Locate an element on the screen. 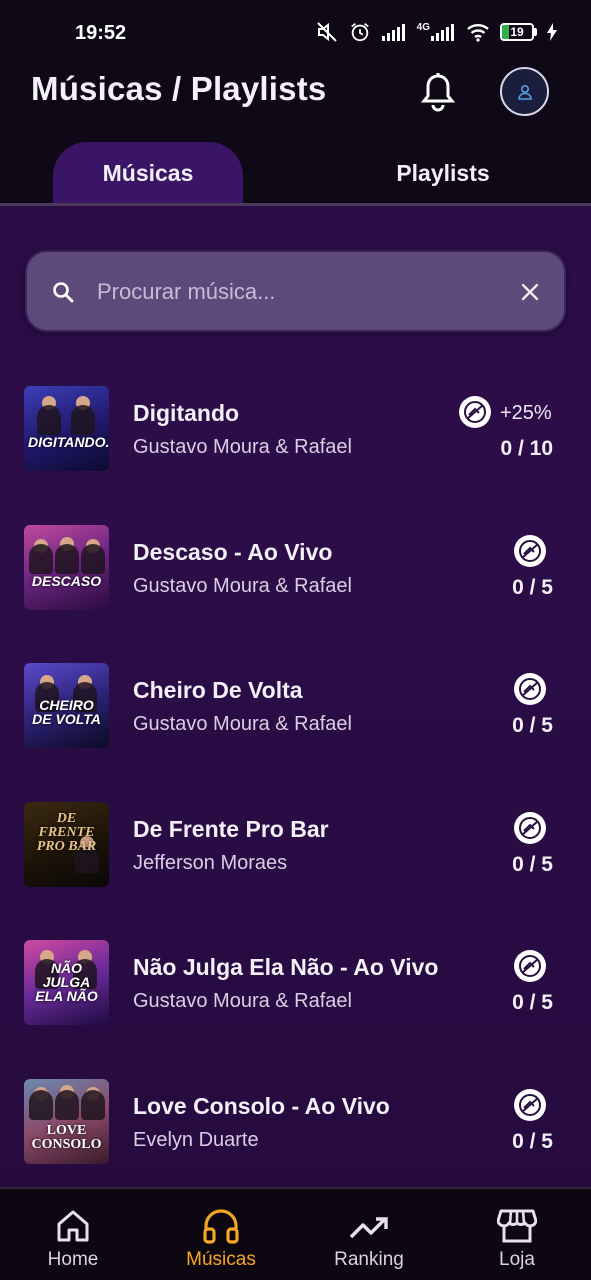 This screenshot has width=591, height=1280. wifi-icon is located at coordinates (478, 33).